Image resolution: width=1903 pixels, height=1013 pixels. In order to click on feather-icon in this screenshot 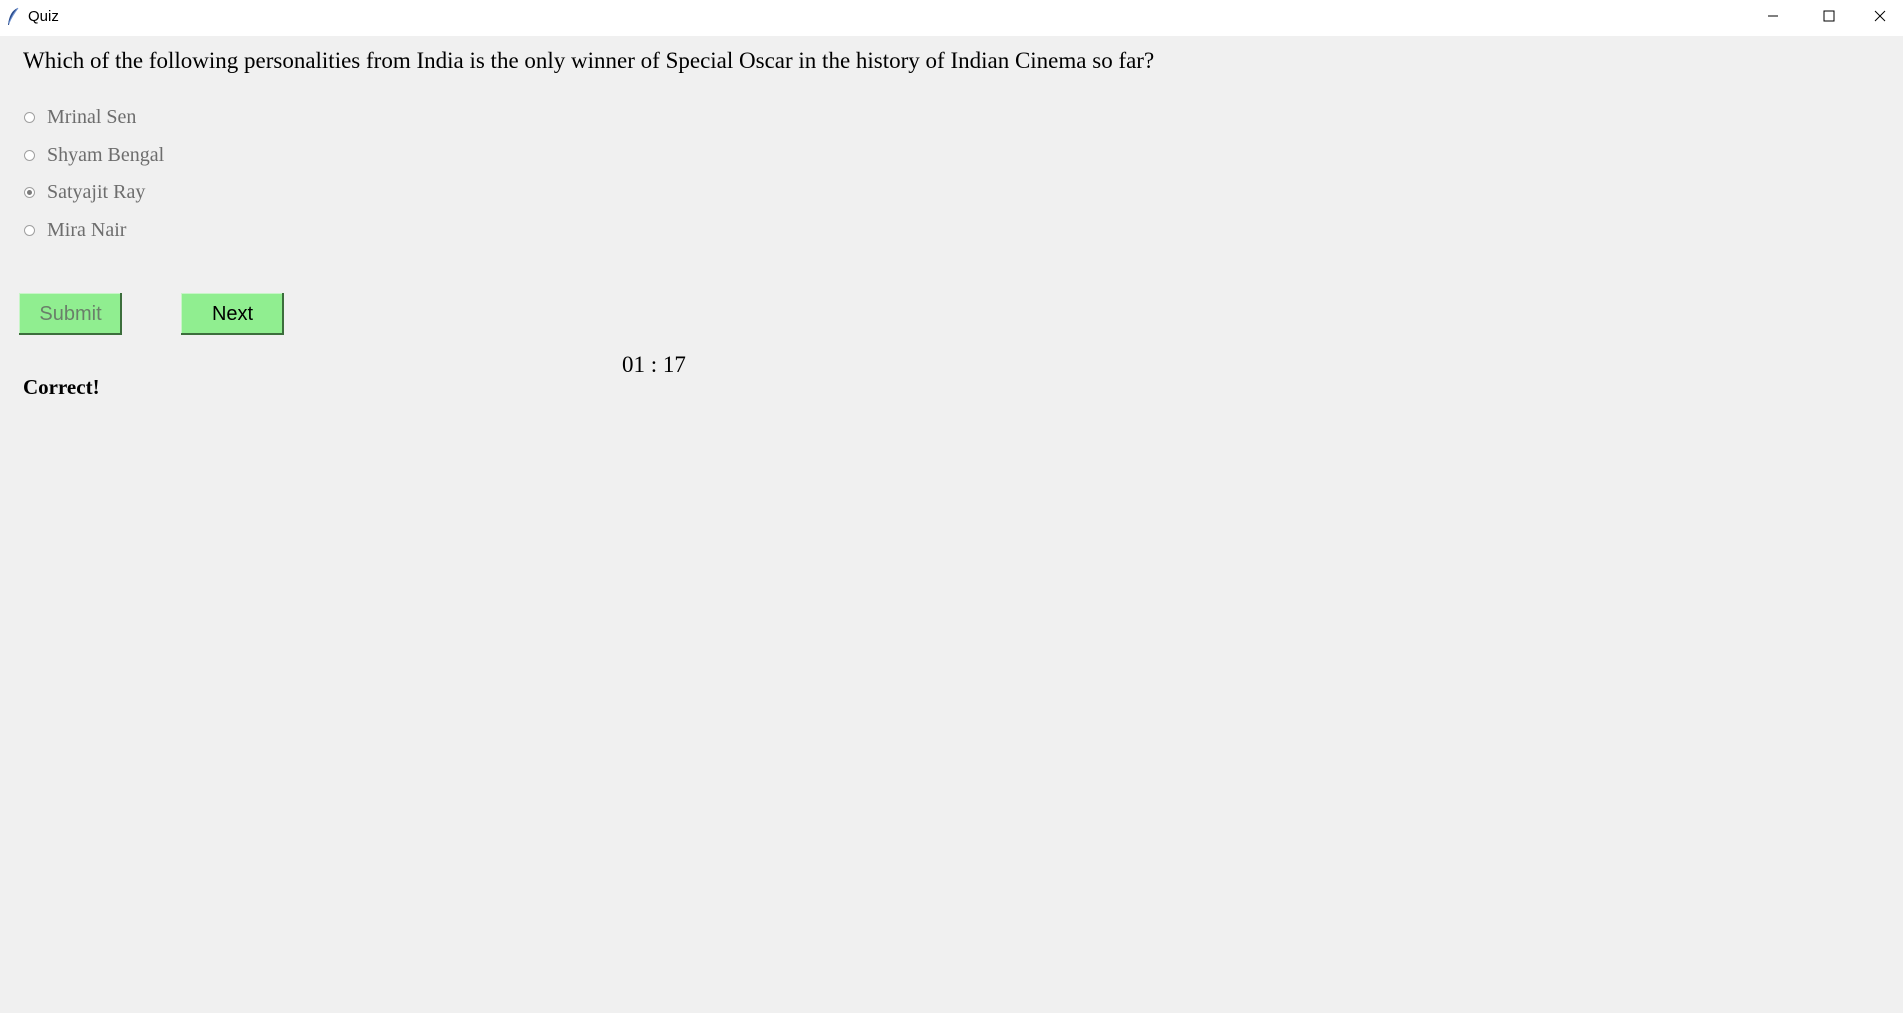, I will do `click(13, 17)`.